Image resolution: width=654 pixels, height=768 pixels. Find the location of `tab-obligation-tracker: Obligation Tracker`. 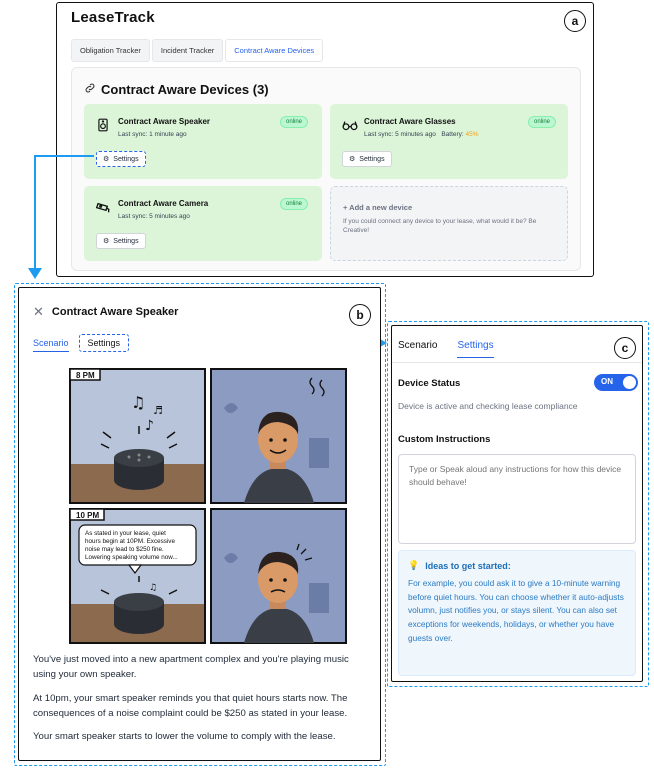

tab-obligation-tracker: Obligation Tracker is located at coordinates (110, 50).